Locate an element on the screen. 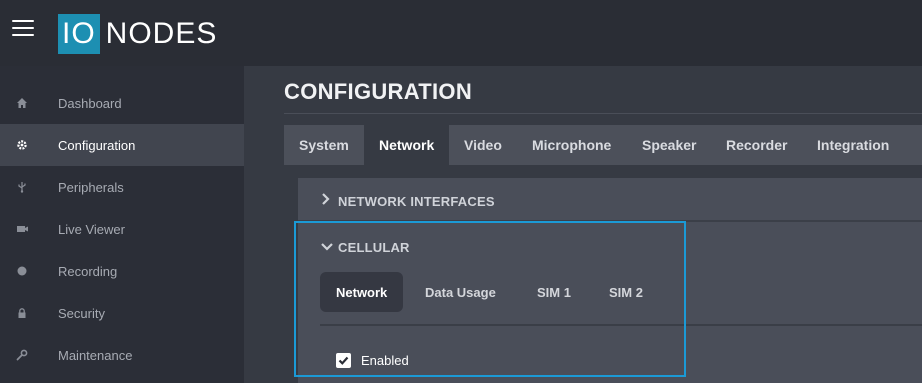 The image size is (922, 383). logo: IO NODES is located at coordinates (137, 34).